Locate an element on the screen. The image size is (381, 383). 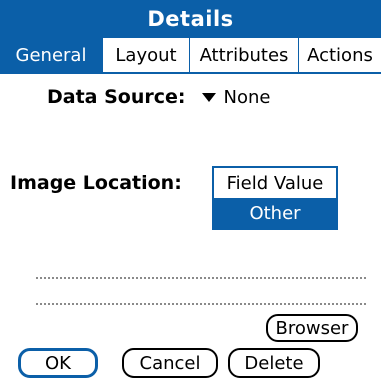
option-field-value: Field Value is located at coordinates (275, 183).